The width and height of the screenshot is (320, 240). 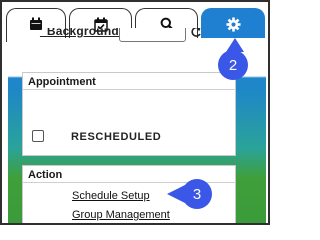 I want to click on group-management-link: Group Management, so click(x=121, y=215).